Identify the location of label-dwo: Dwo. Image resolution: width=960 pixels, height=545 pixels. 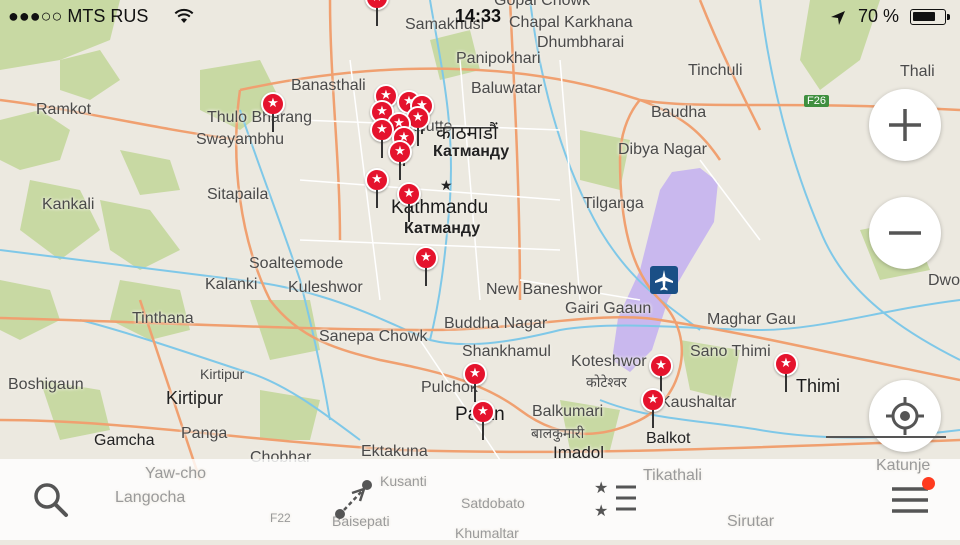
(944, 280).